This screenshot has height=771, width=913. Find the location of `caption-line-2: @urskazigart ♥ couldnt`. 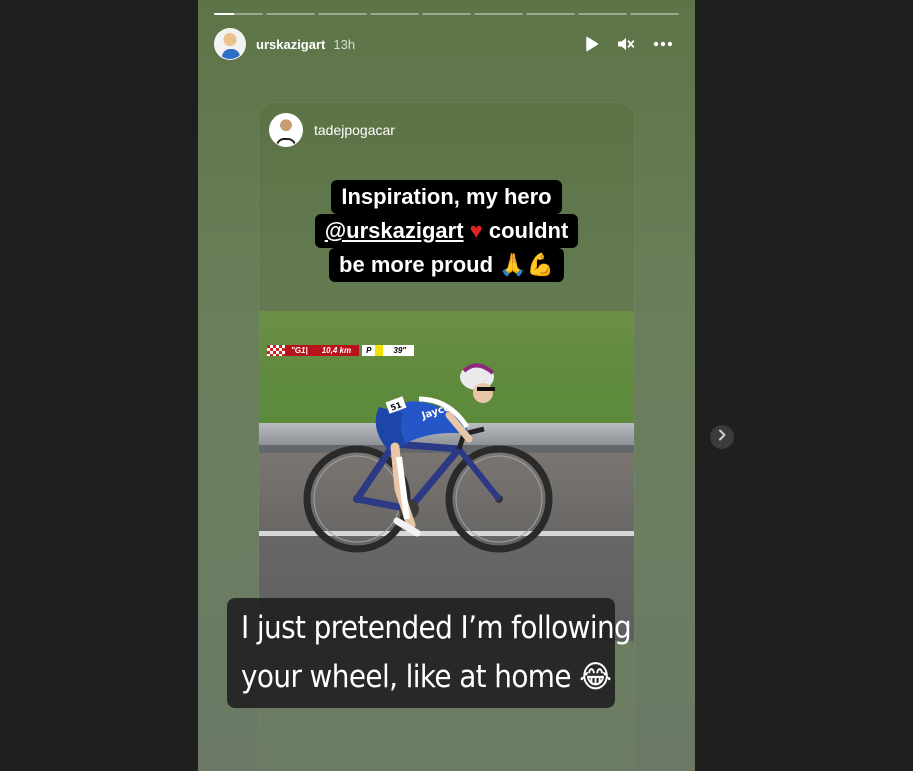

caption-line-2: @urskazigart ♥ couldnt is located at coordinates (446, 231).